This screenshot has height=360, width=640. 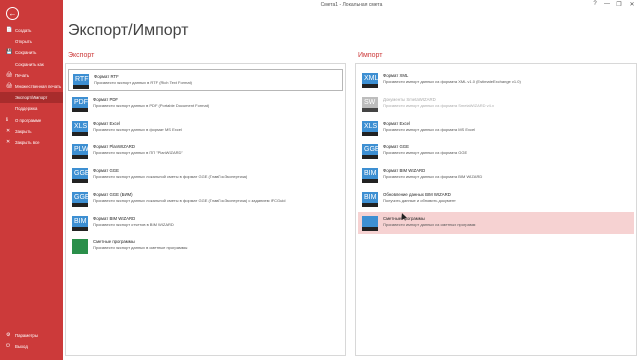 I want to click on sidebar-item-label: Параметры, so click(x=26, y=335).